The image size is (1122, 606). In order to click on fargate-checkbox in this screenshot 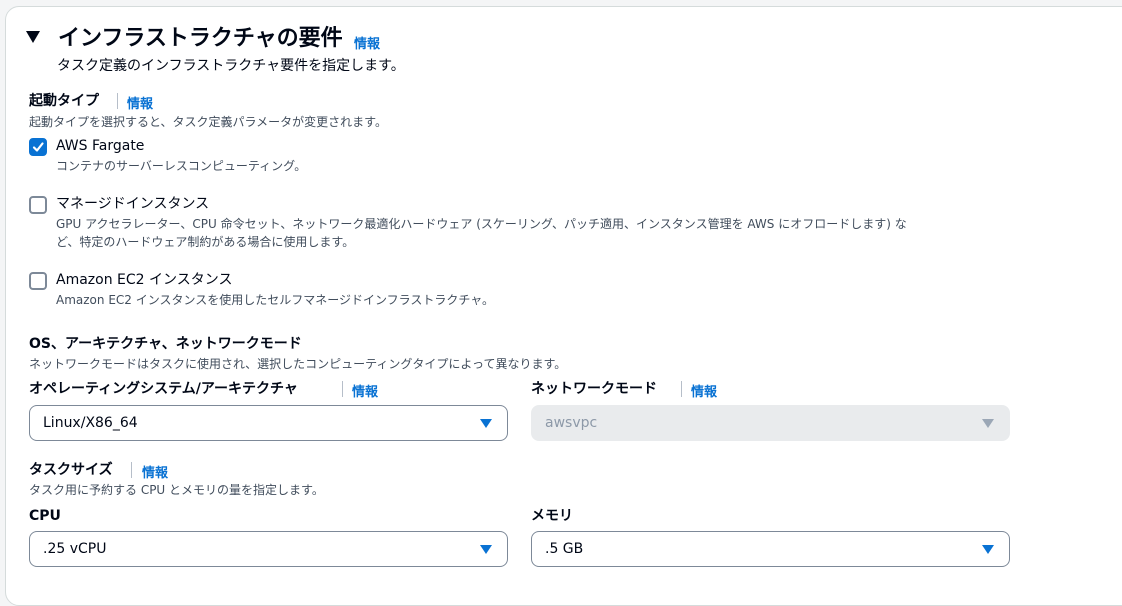, I will do `click(38, 147)`.